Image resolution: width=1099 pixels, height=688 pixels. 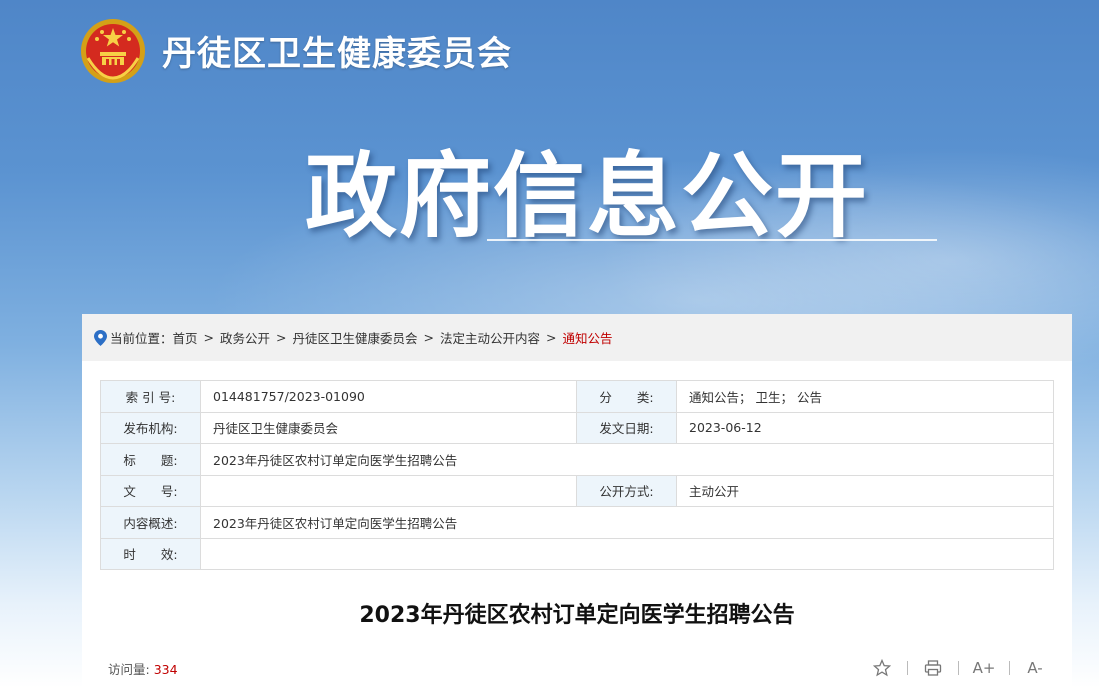 I want to click on breadcrumb-statutory-content: 法定主动公开内容, so click(x=490, y=337).